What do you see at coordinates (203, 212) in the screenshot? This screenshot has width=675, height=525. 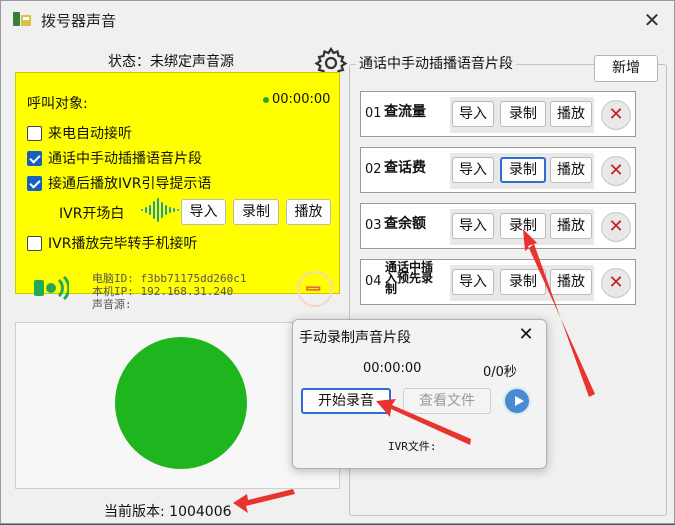 I see `ivr-import-button: 导入` at bounding box center [203, 212].